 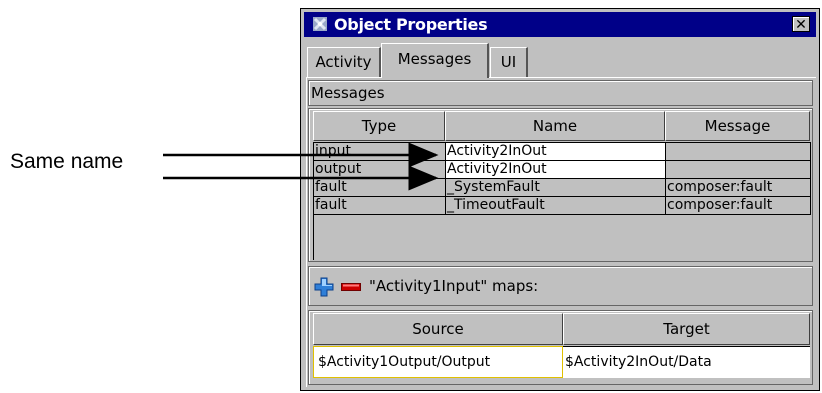 What do you see at coordinates (435, 60) in the screenshot?
I see `tab-messages: Messages` at bounding box center [435, 60].